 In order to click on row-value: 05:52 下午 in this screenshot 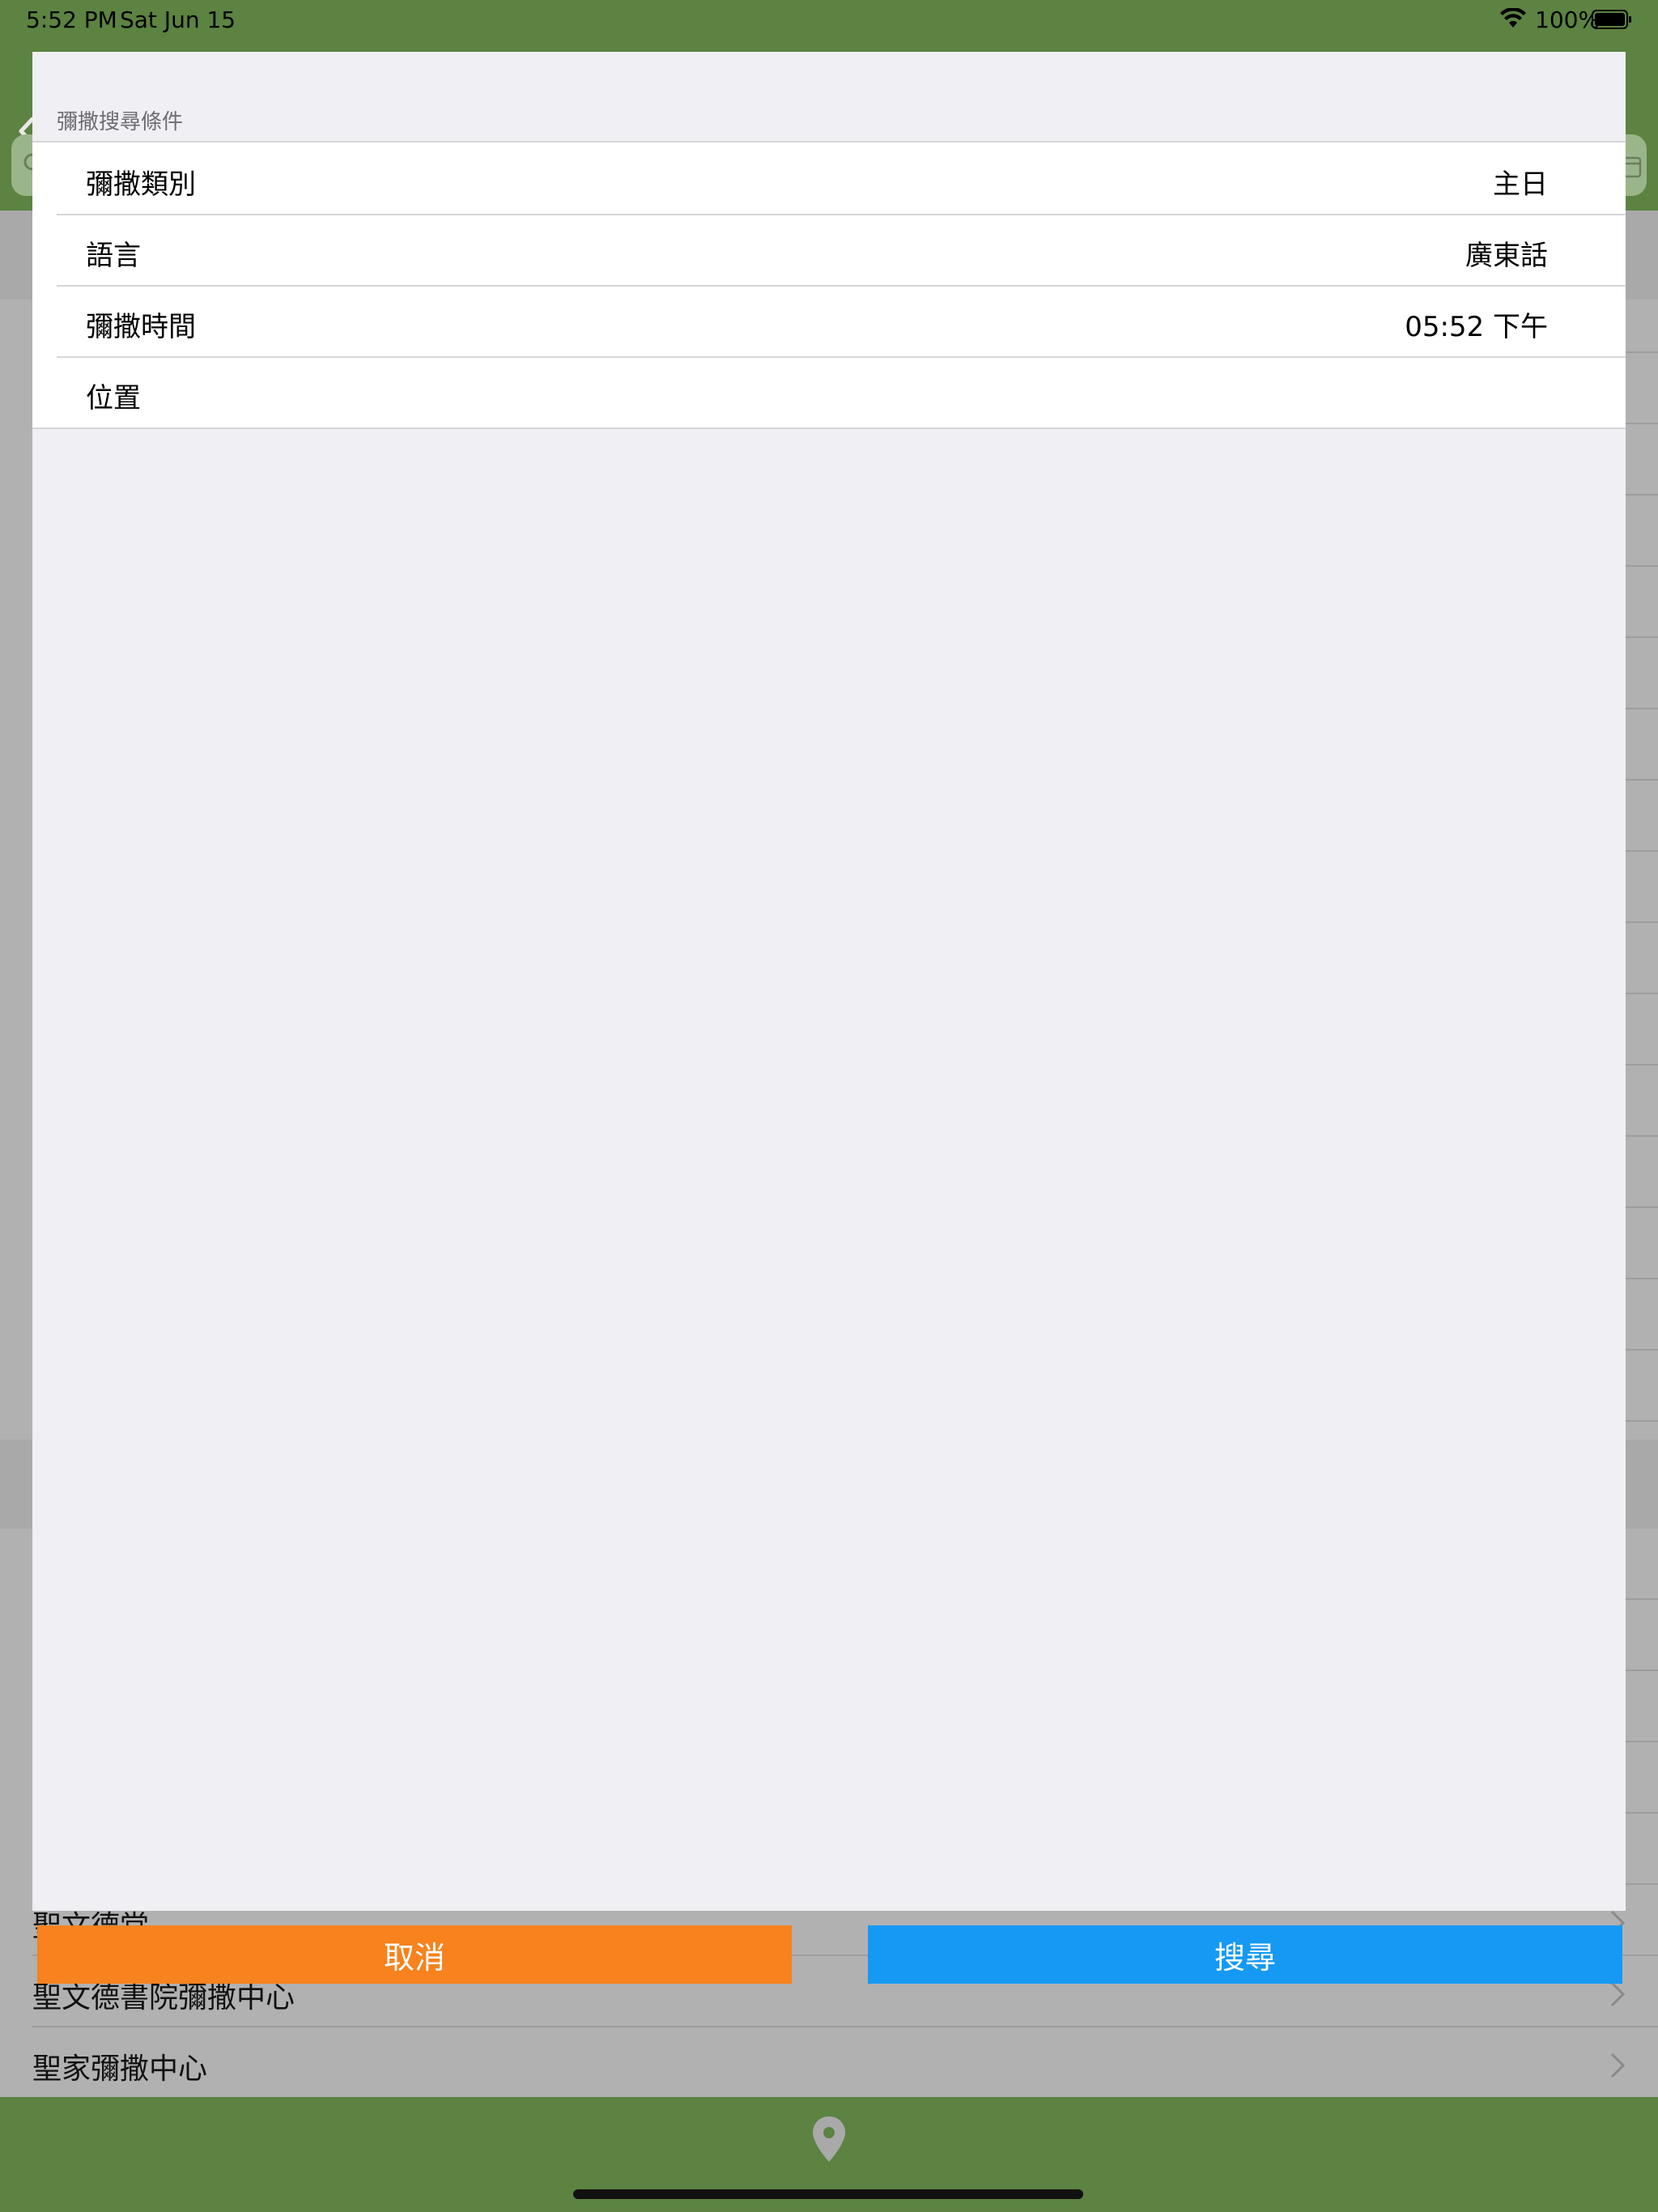, I will do `click(1476, 327)`.